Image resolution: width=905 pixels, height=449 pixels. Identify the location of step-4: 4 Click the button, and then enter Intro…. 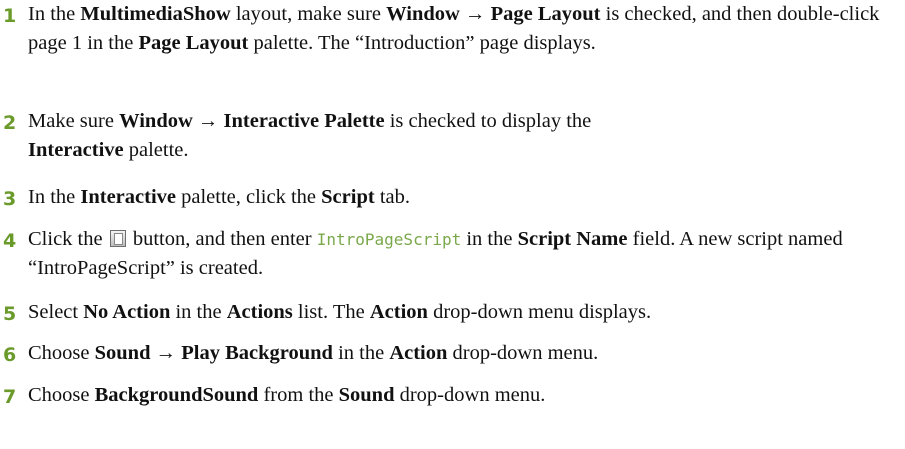
(452, 257).